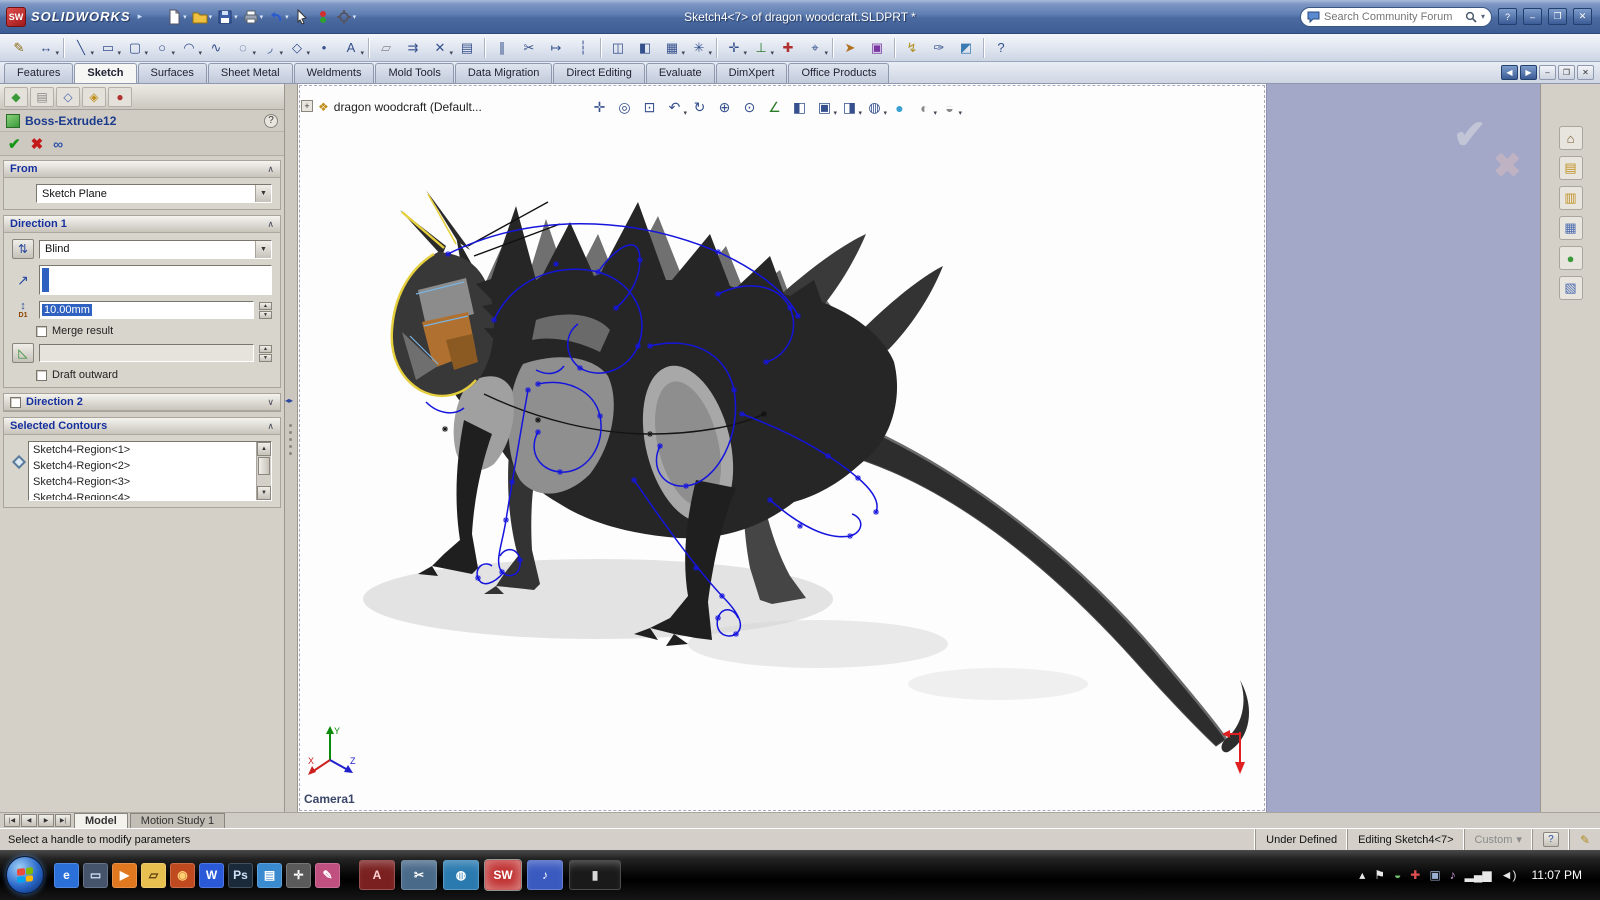 The image size is (1600, 900). What do you see at coordinates (1509, 875) in the screenshot?
I see `volume-icon: ◄)` at bounding box center [1509, 875].